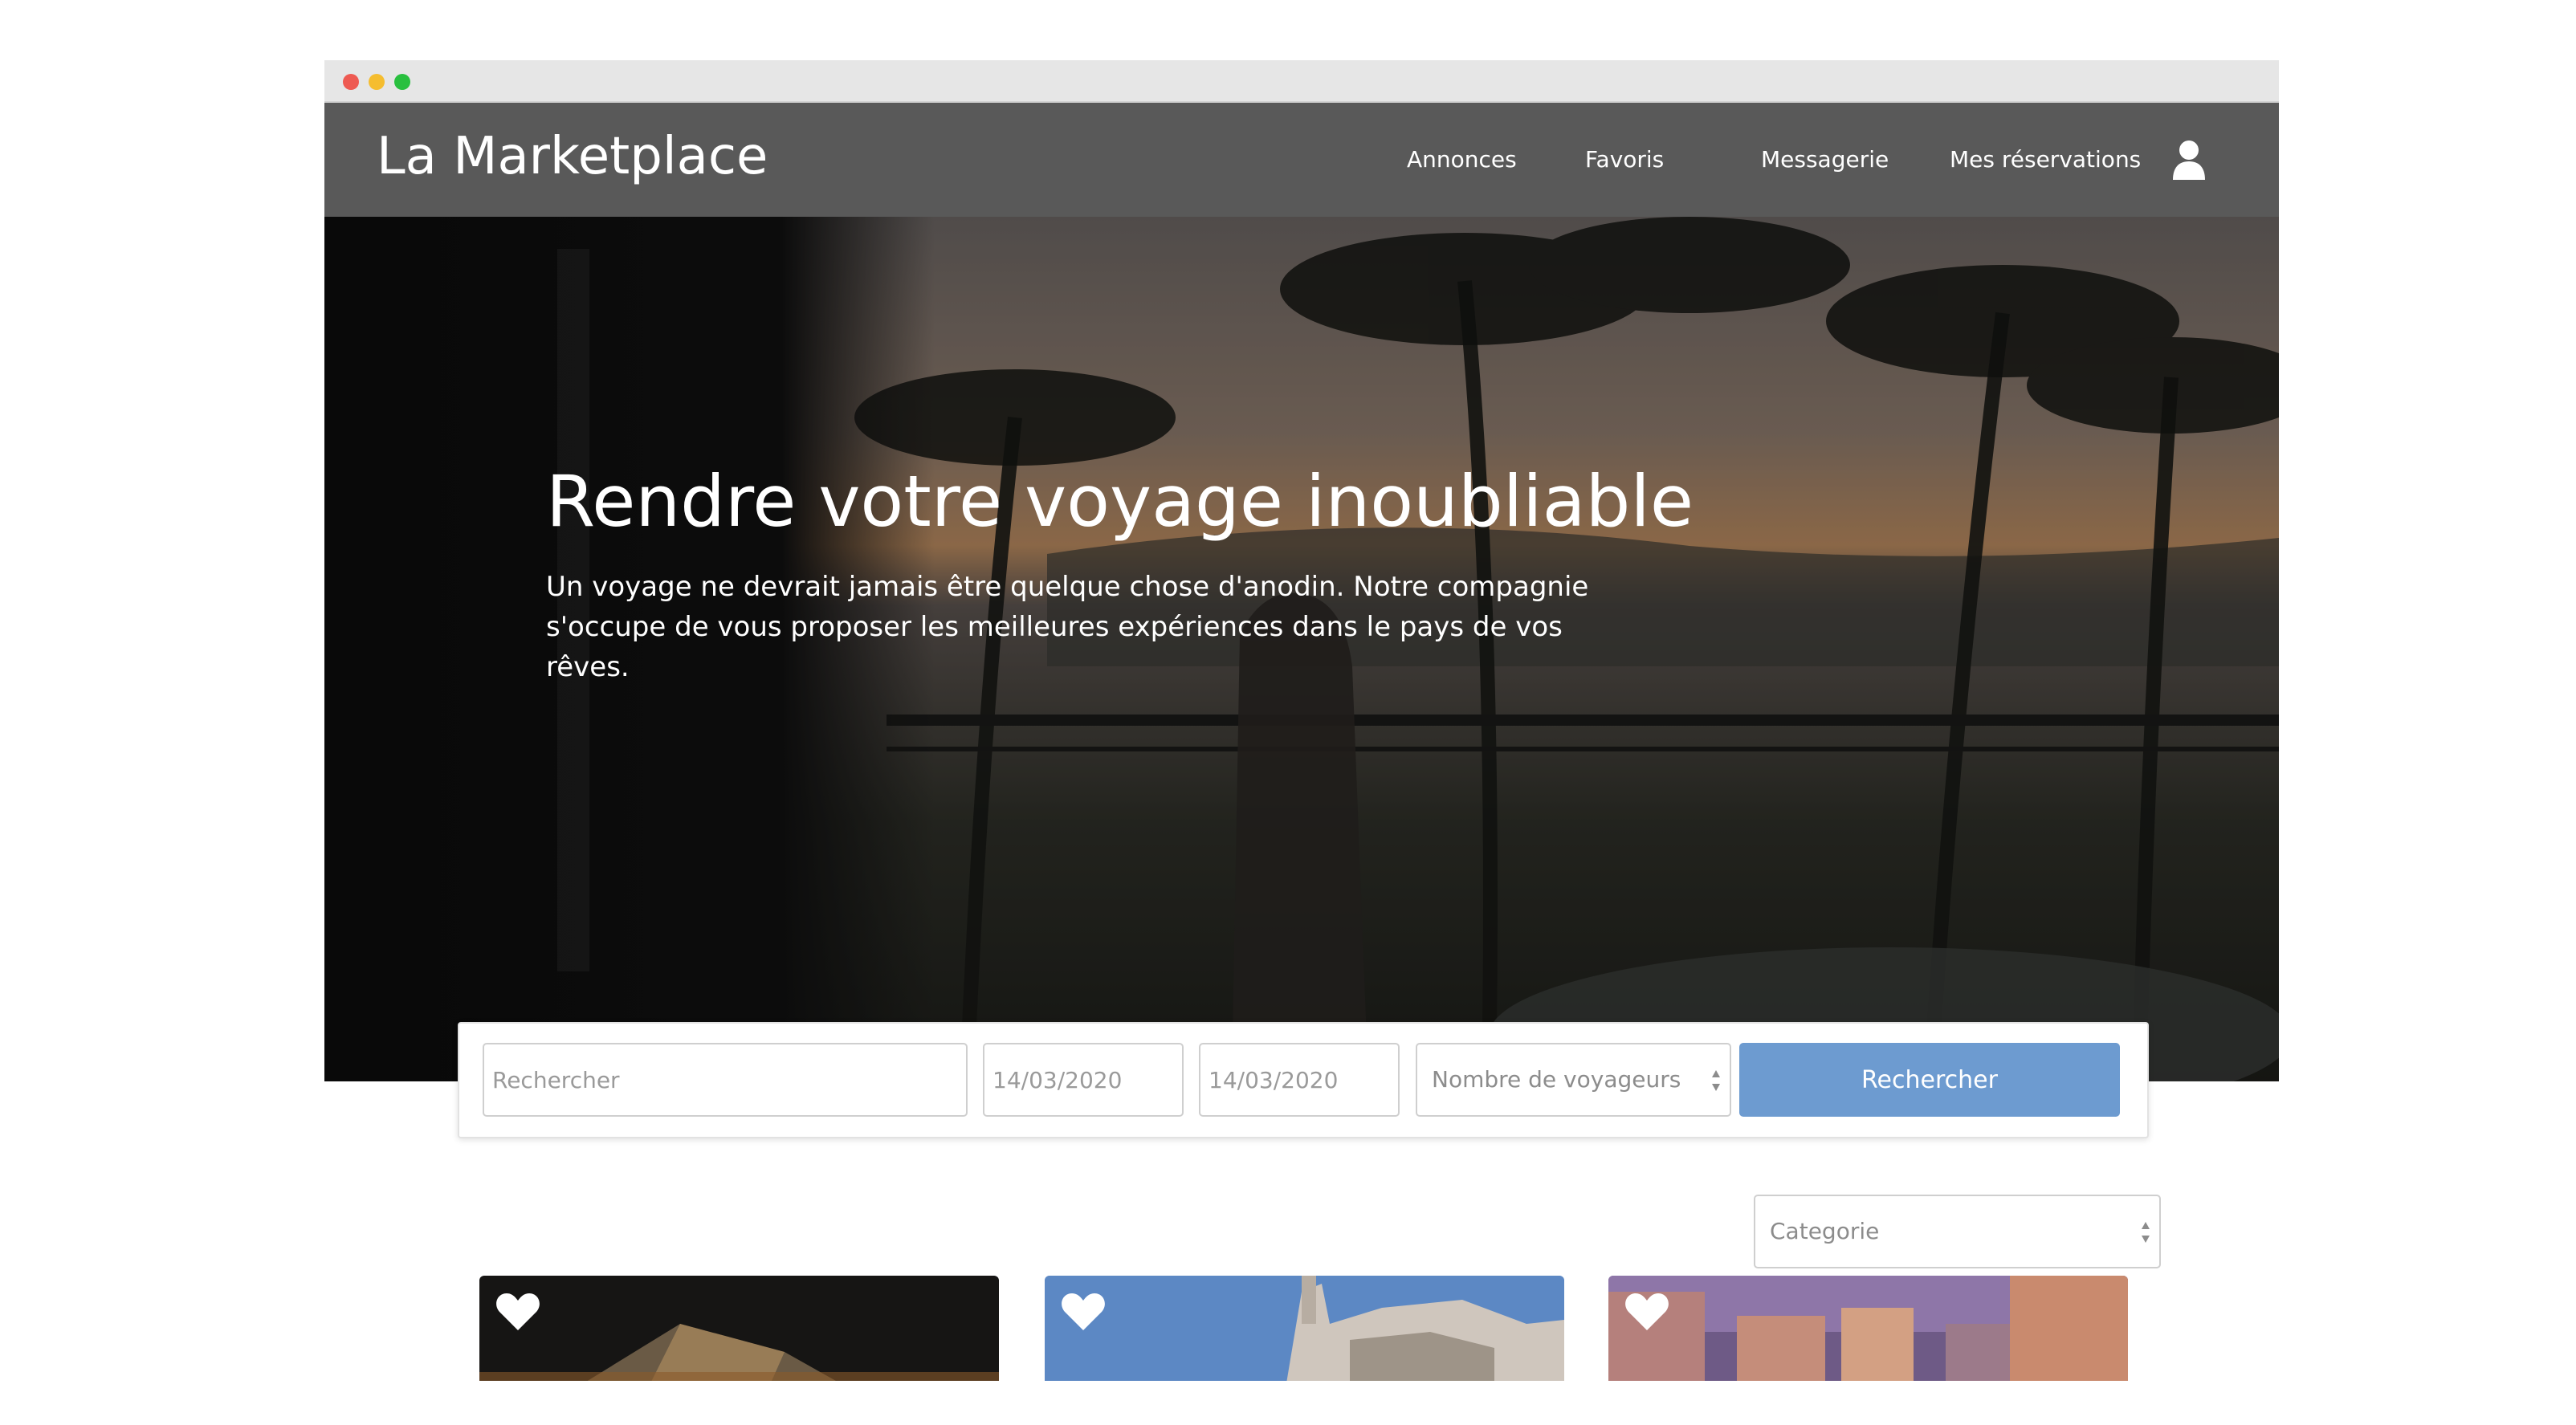  What do you see at coordinates (1556, 1079) in the screenshot?
I see `travellers-select-label: Nombre de voyageurs` at bounding box center [1556, 1079].